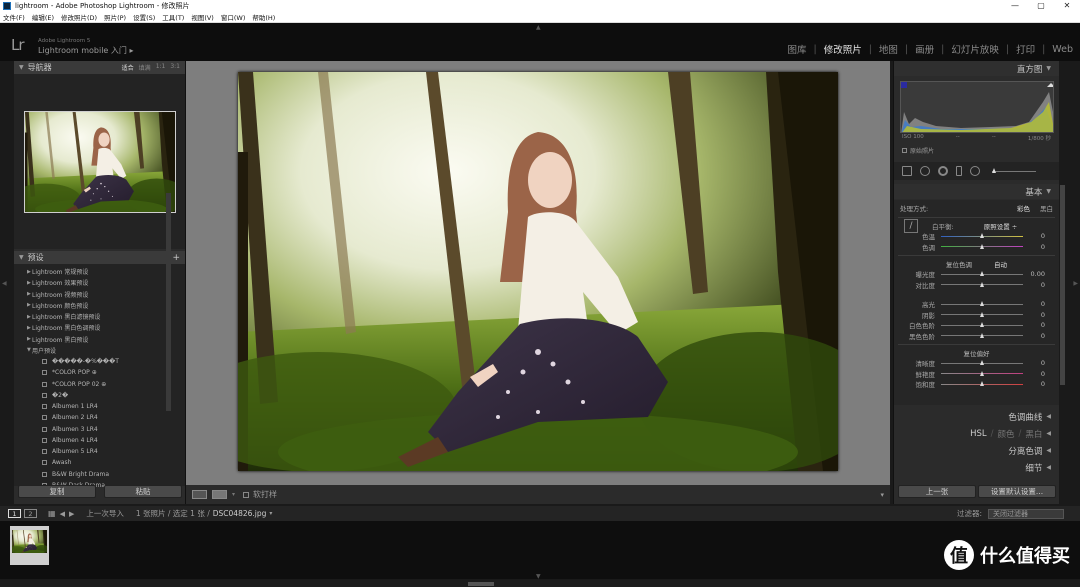 This screenshot has width=1080, height=587. I want to click on menu-edit: 编辑(E), so click(43, 17).